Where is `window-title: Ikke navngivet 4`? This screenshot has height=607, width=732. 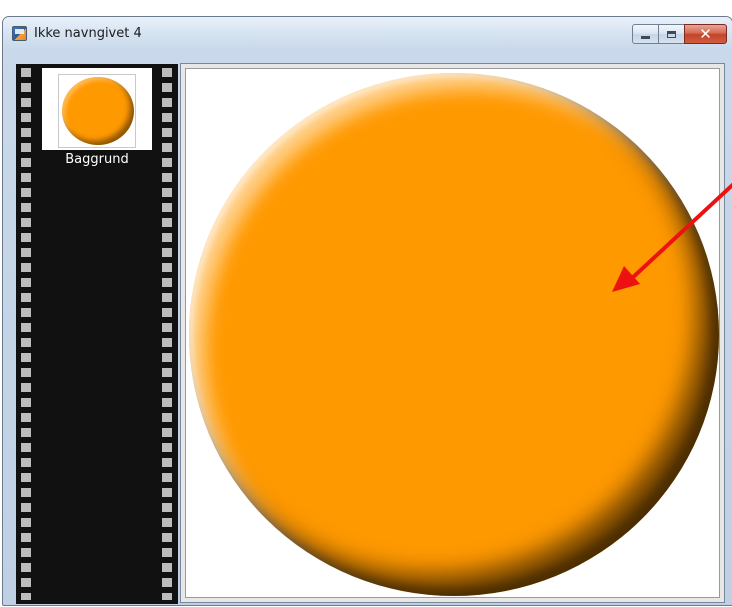
window-title: Ikke navngivet 4 is located at coordinates (88, 33).